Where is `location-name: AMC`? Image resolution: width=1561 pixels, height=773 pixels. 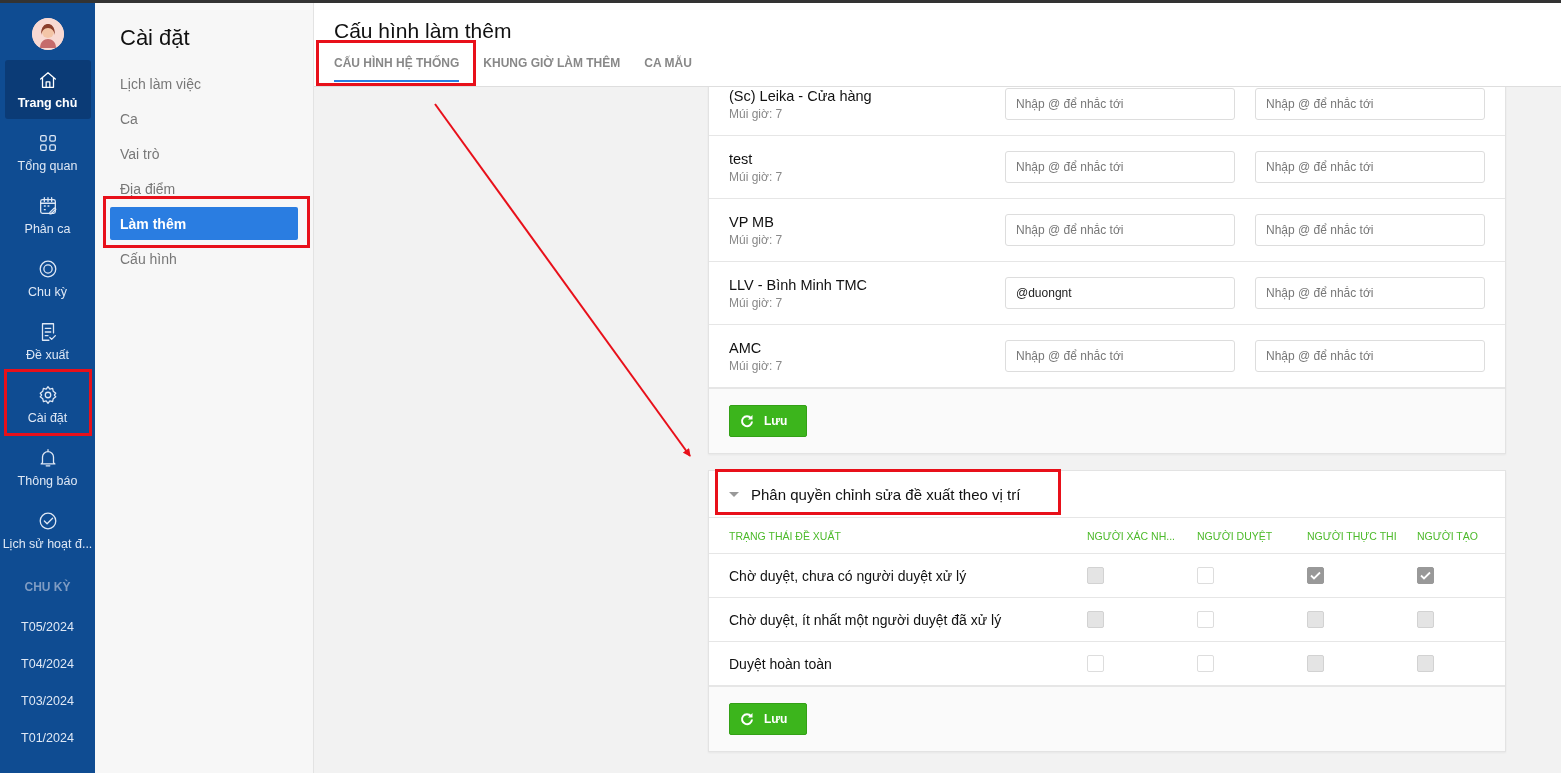 location-name: AMC is located at coordinates (746, 347).